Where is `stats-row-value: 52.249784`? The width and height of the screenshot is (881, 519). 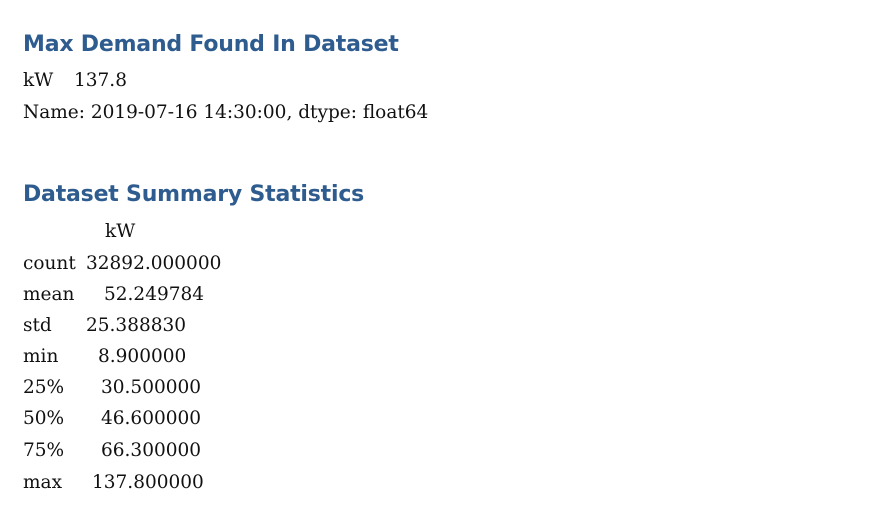 stats-row-value: 52.249784 is located at coordinates (154, 294).